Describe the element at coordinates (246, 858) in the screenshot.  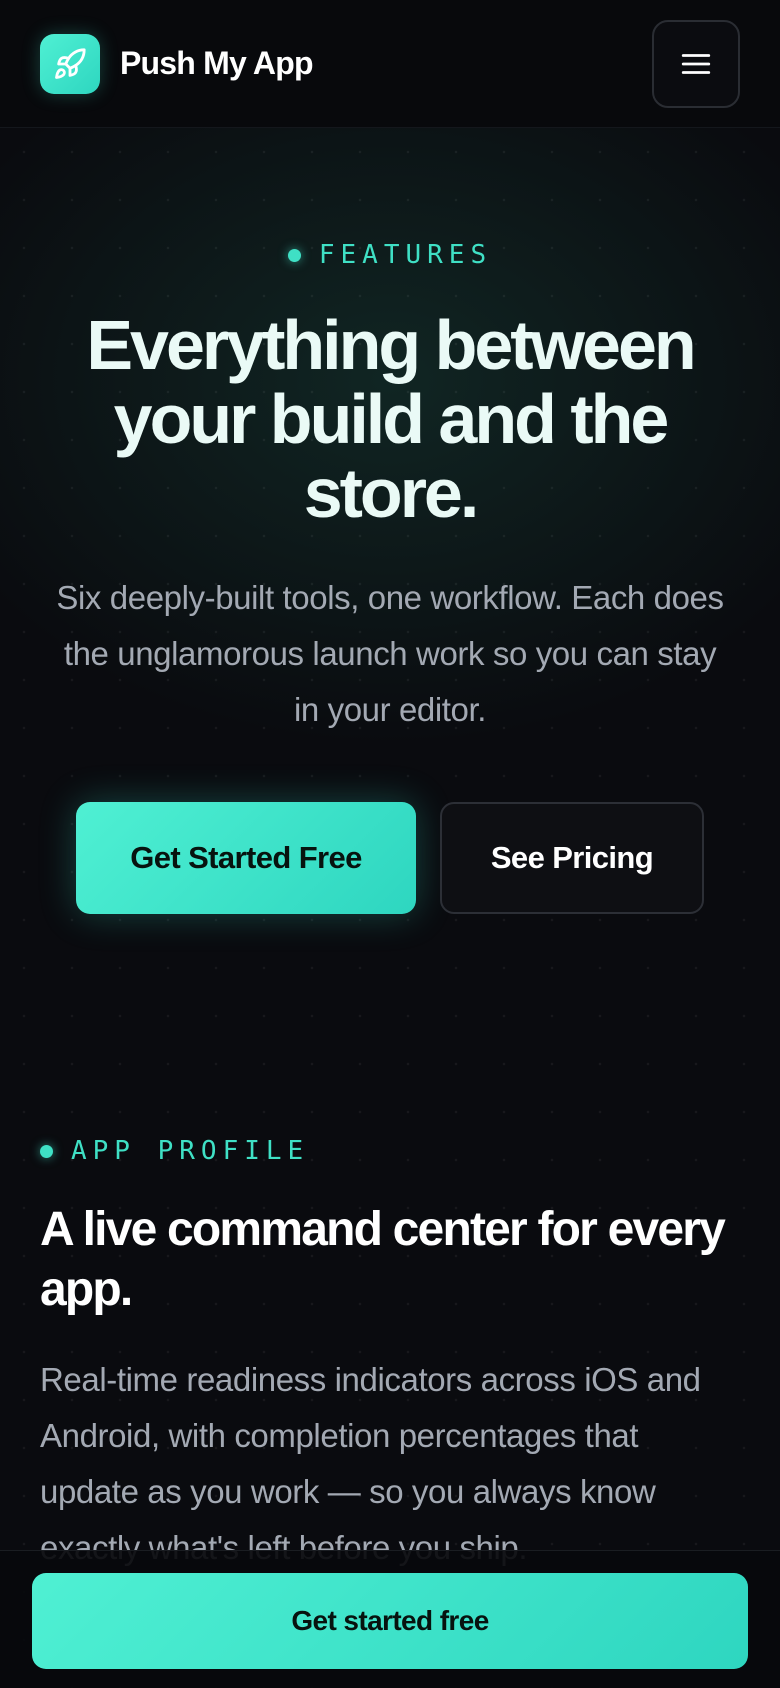
I see `get-started-free-button: Get Started Free` at that location.